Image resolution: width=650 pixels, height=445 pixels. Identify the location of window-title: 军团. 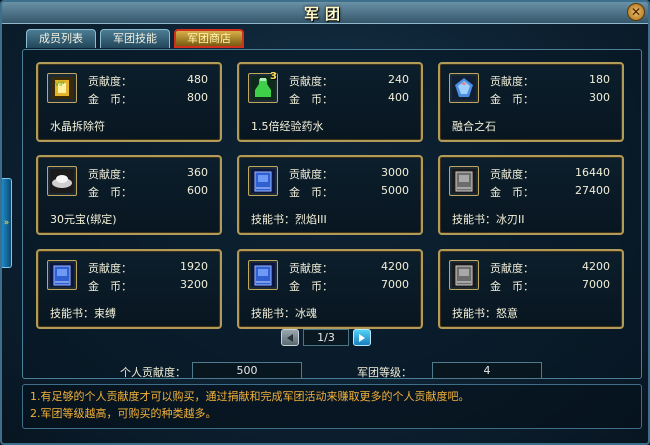
(324, 14).